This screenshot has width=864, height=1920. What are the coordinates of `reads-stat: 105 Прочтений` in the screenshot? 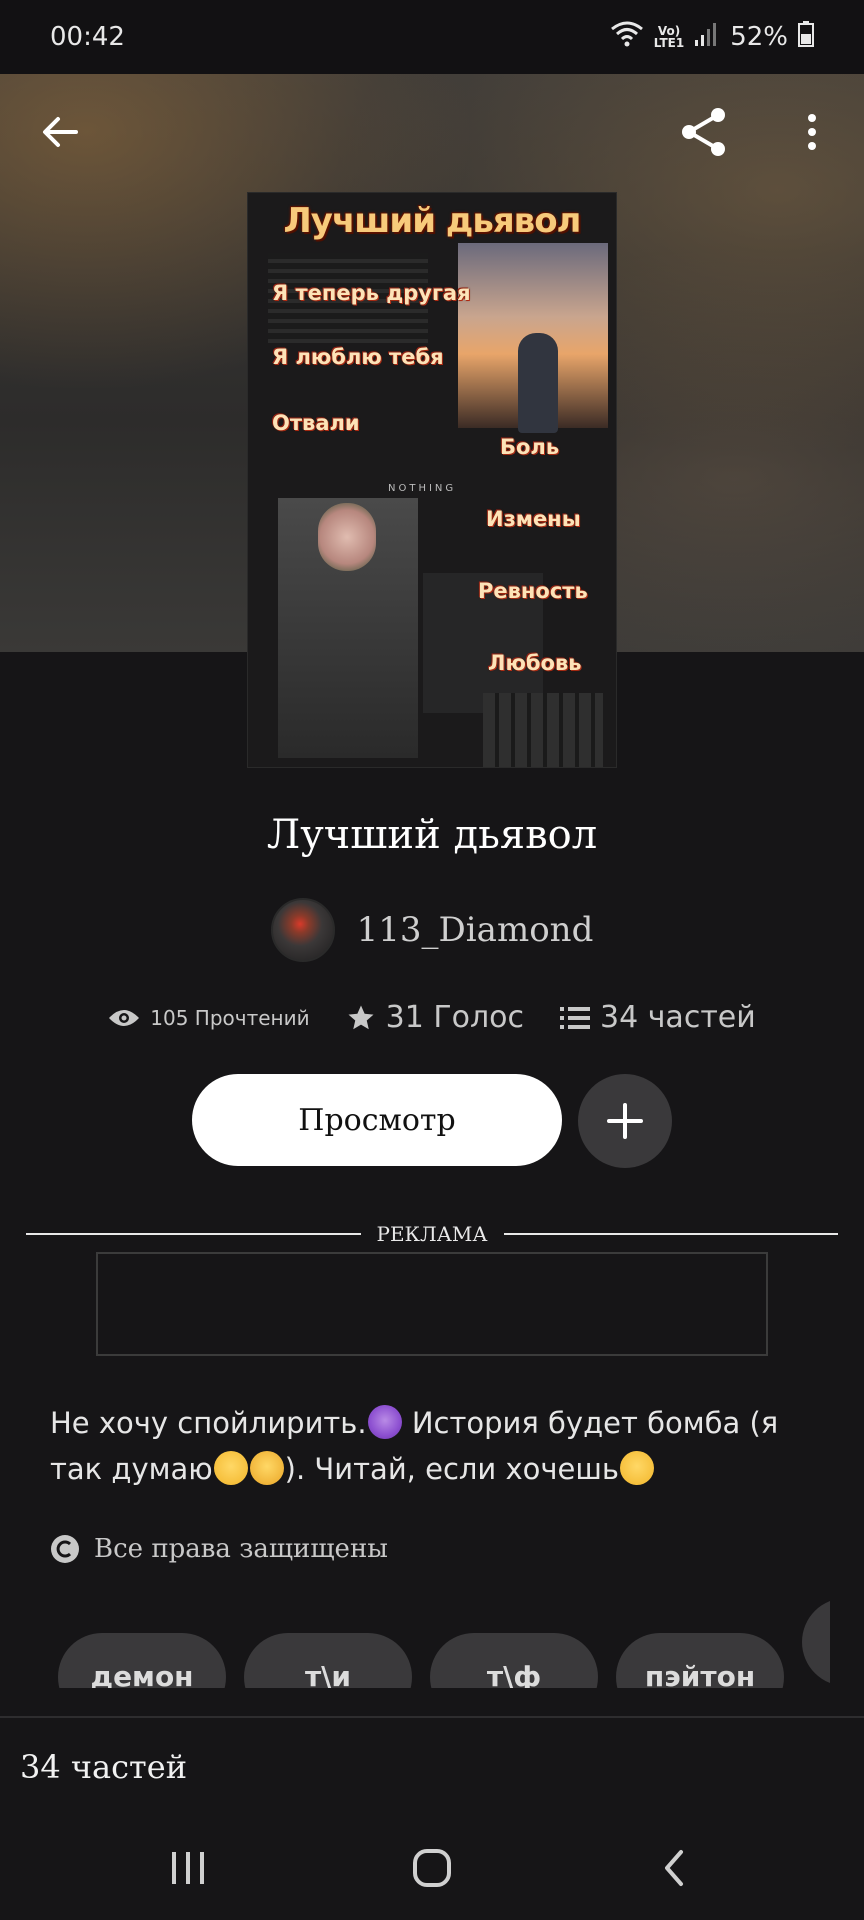 It's located at (209, 1017).